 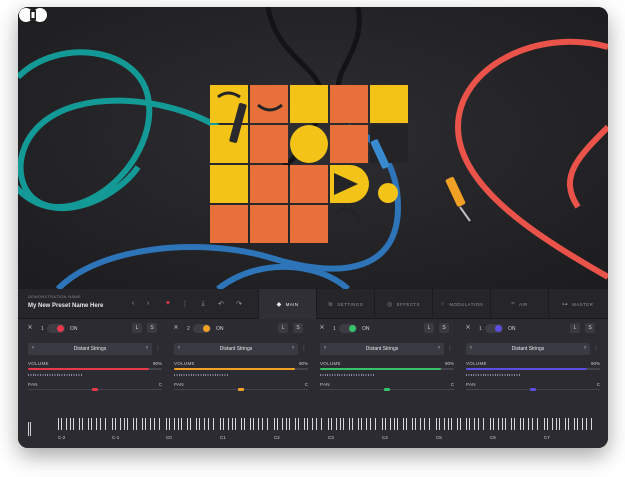 I want to click on tab-effects: ◎ EFFECTS, so click(x=403, y=304).